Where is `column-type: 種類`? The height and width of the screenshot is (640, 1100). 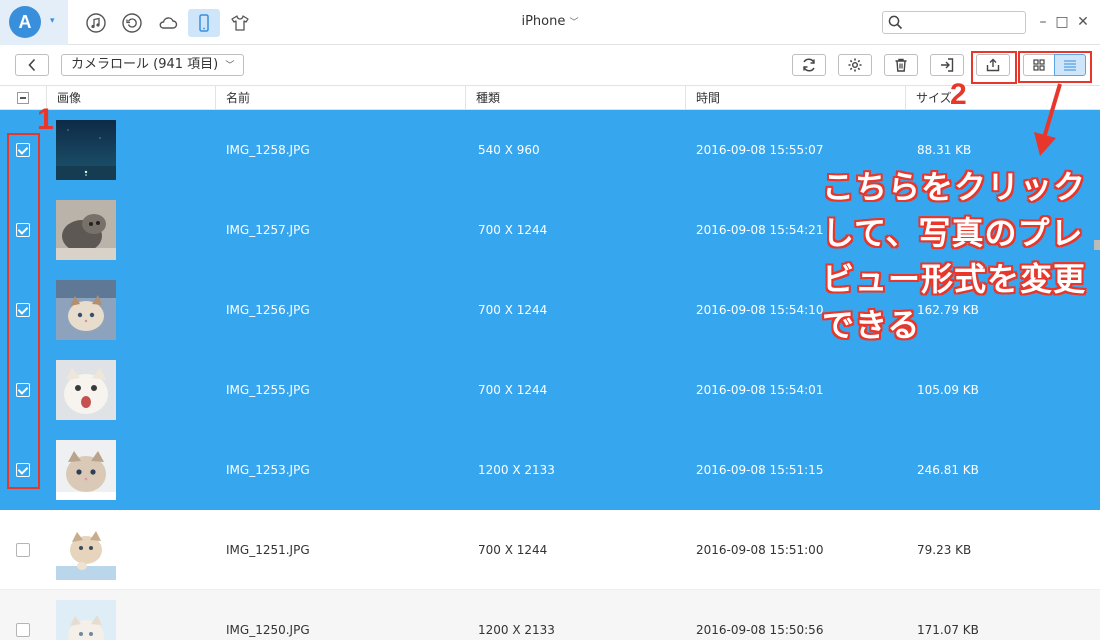 column-type: 種類 is located at coordinates (575, 98).